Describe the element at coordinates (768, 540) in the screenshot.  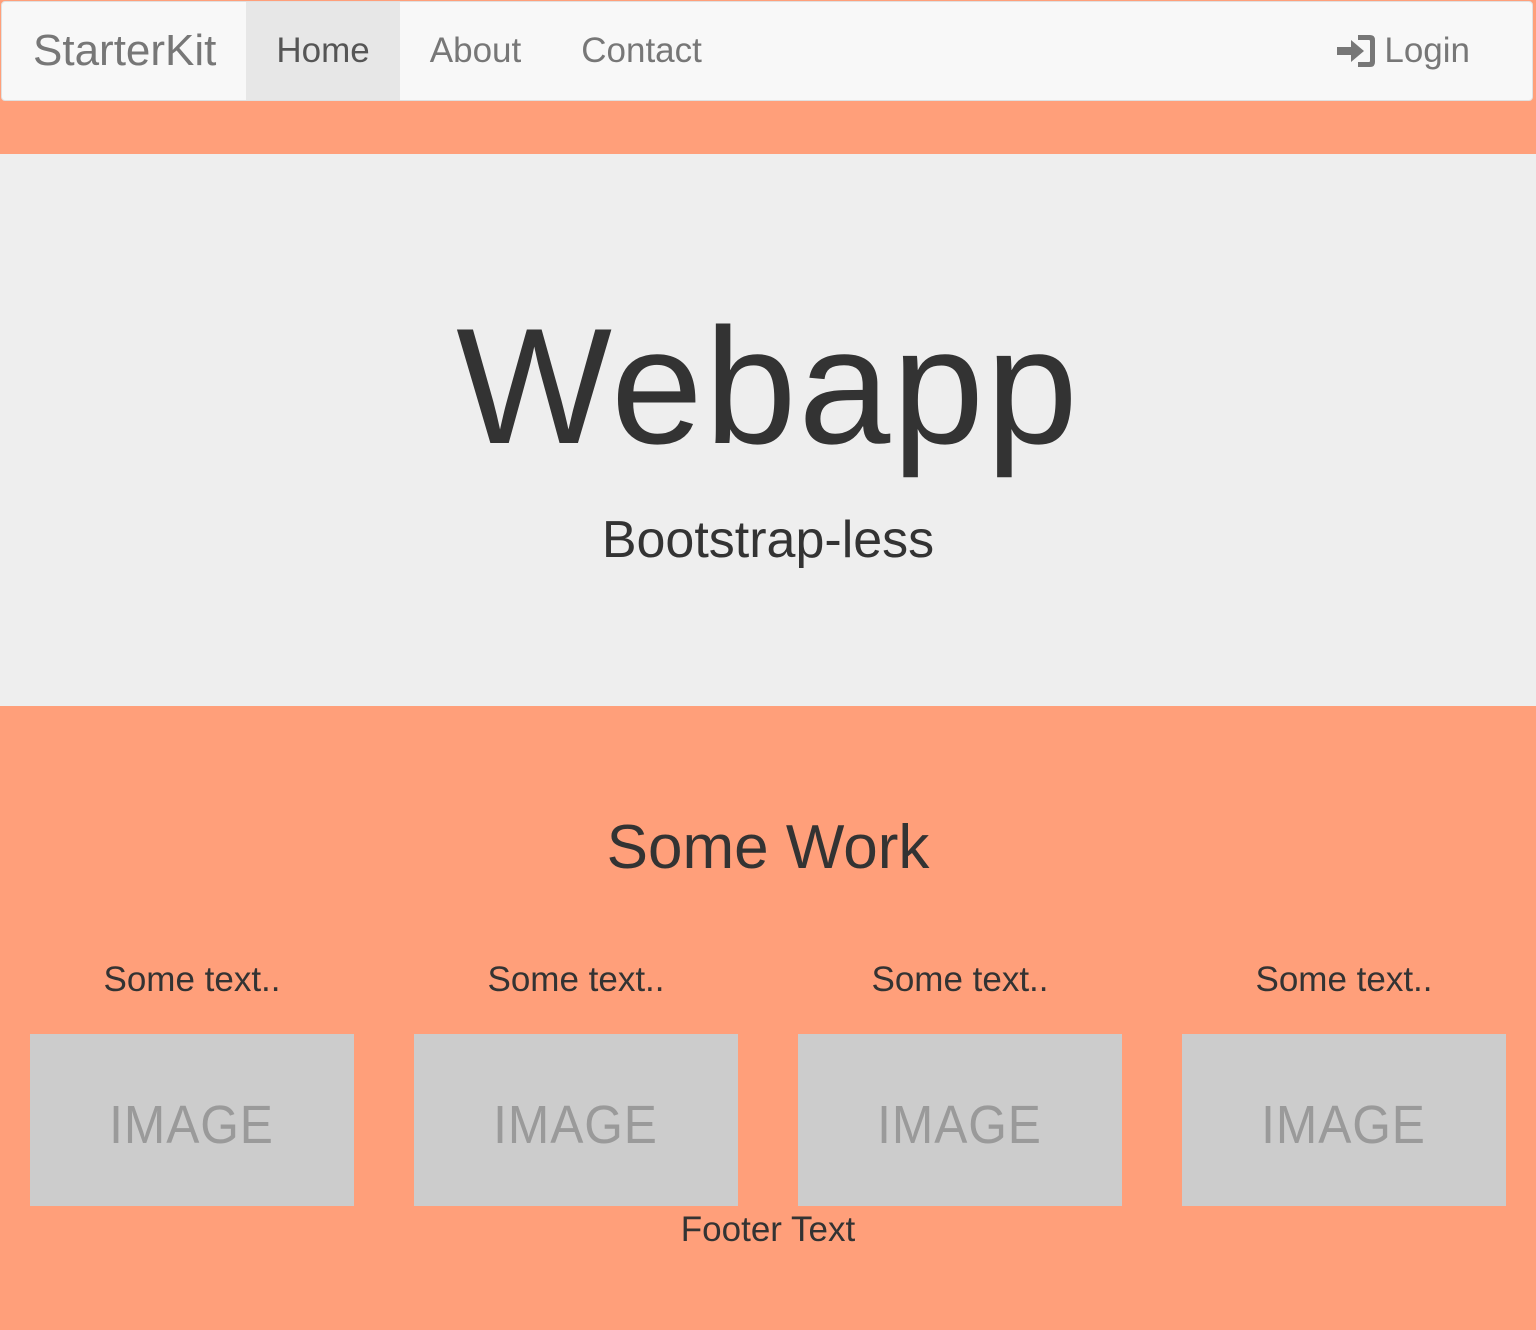
I see `hero-subtitle: Bootstrap-less` at that location.